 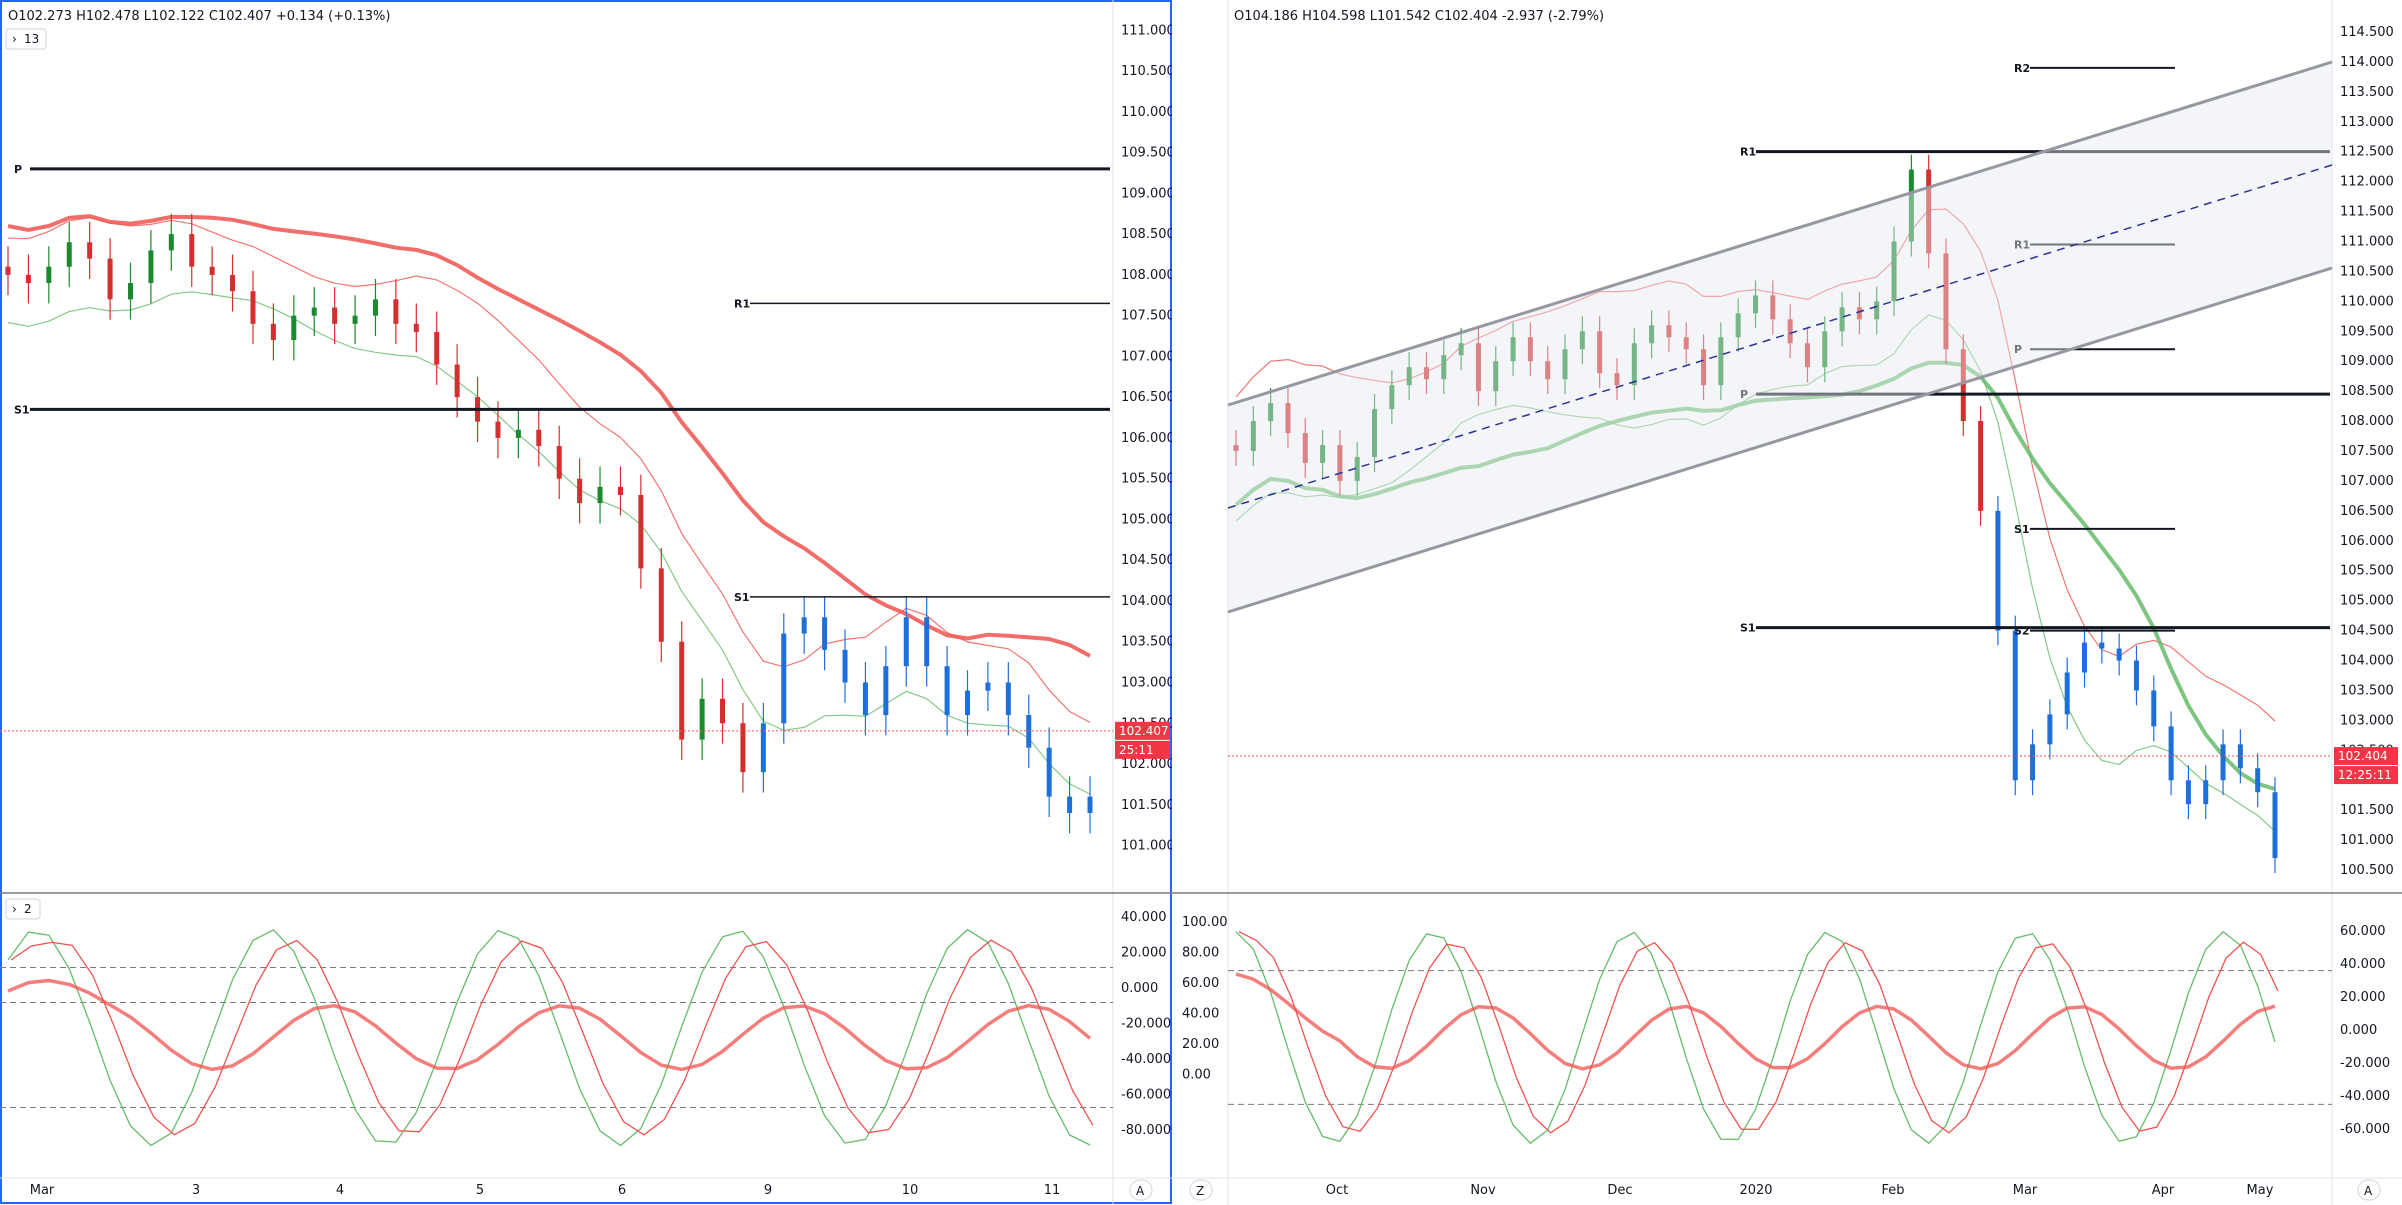 I want to click on left-price-tick: 109.500, so click(x=1148, y=153).